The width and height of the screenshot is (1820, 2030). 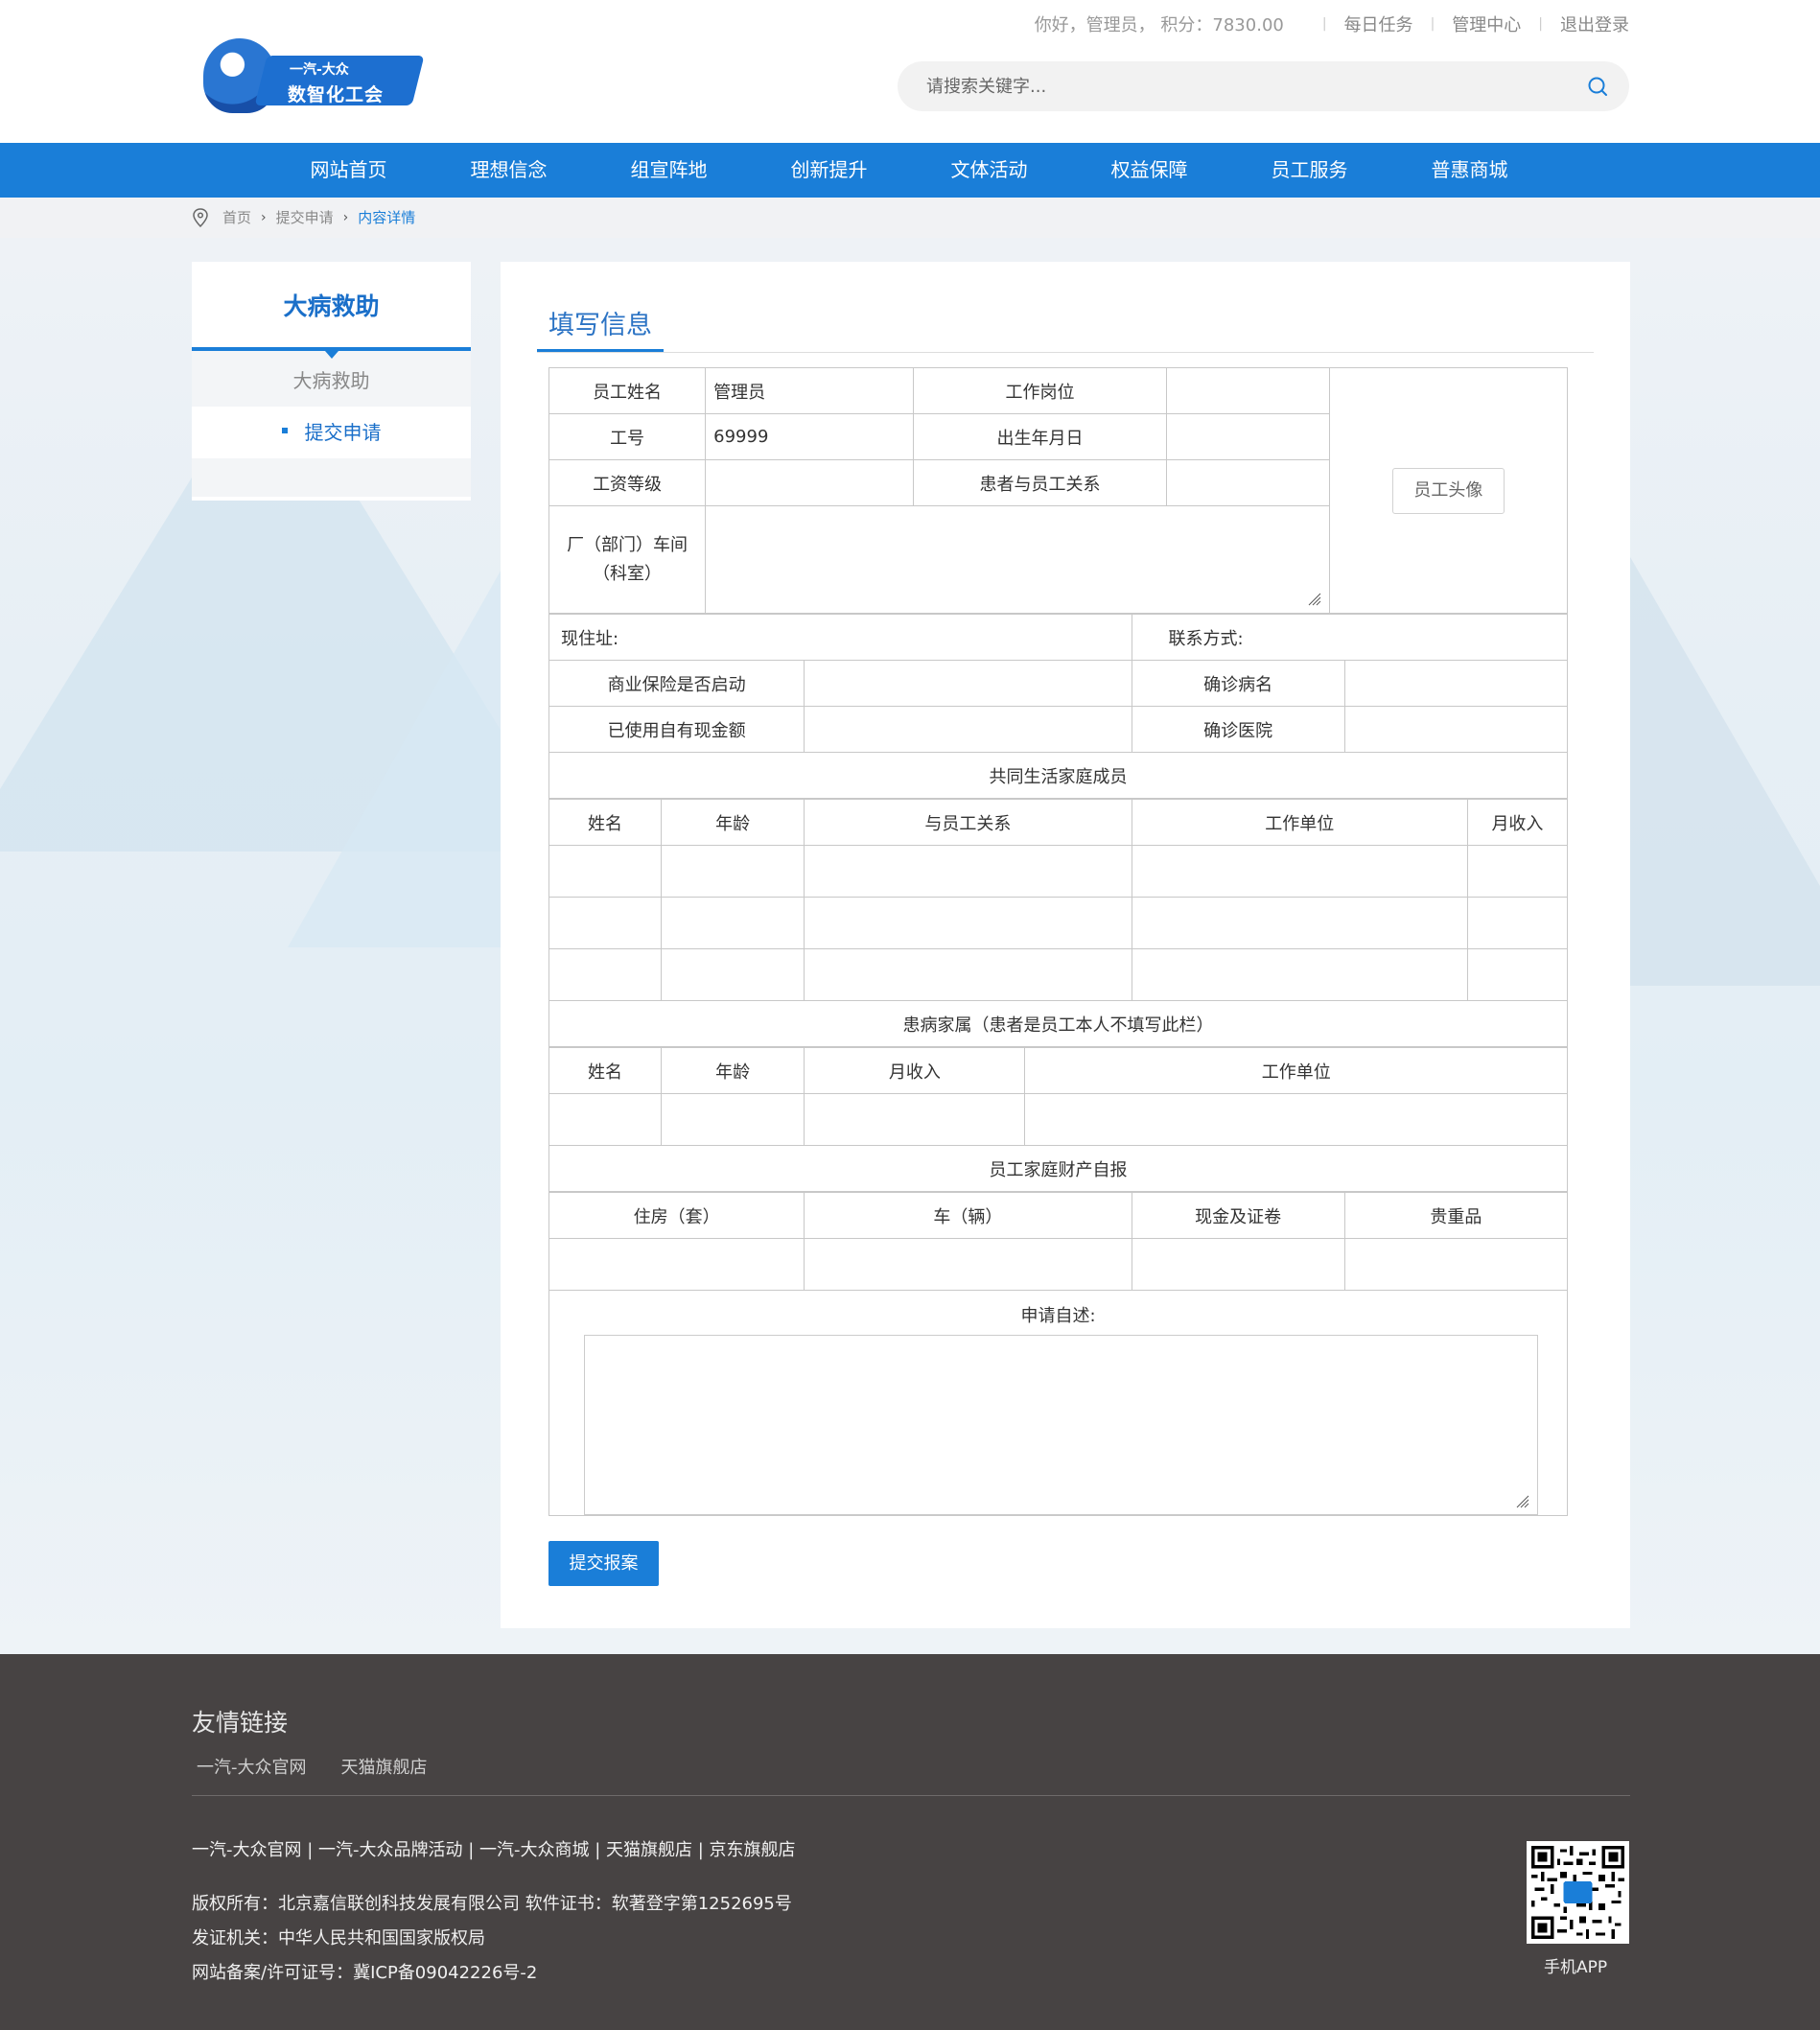 What do you see at coordinates (305, 217) in the screenshot?
I see `breadcrumb-submit: 提交申请` at bounding box center [305, 217].